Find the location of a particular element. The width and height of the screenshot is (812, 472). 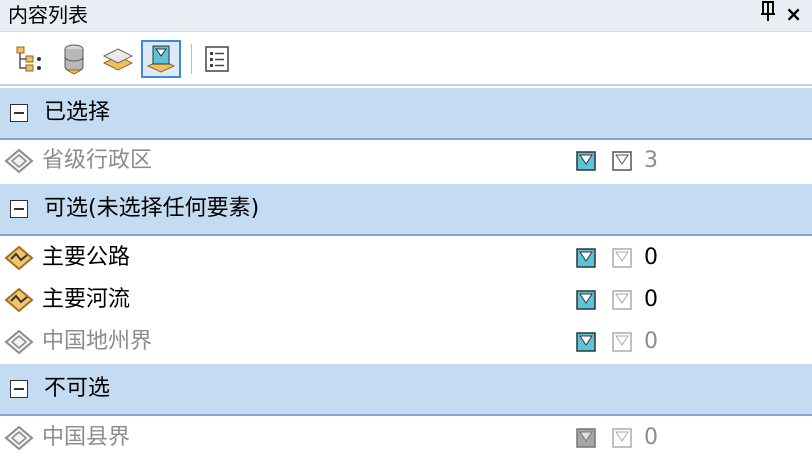

list-by-drawing-order-icon is located at coordinates (28, 59).